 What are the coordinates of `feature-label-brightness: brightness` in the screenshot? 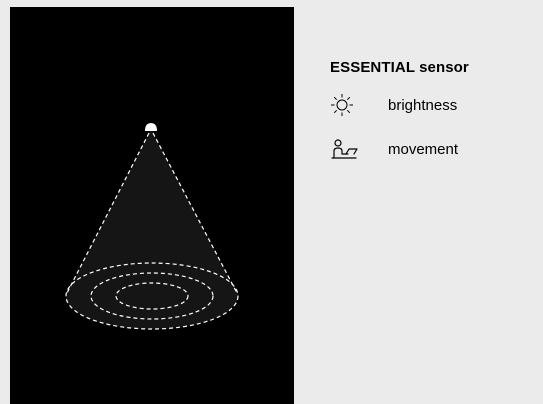 It's located at (423, 105).